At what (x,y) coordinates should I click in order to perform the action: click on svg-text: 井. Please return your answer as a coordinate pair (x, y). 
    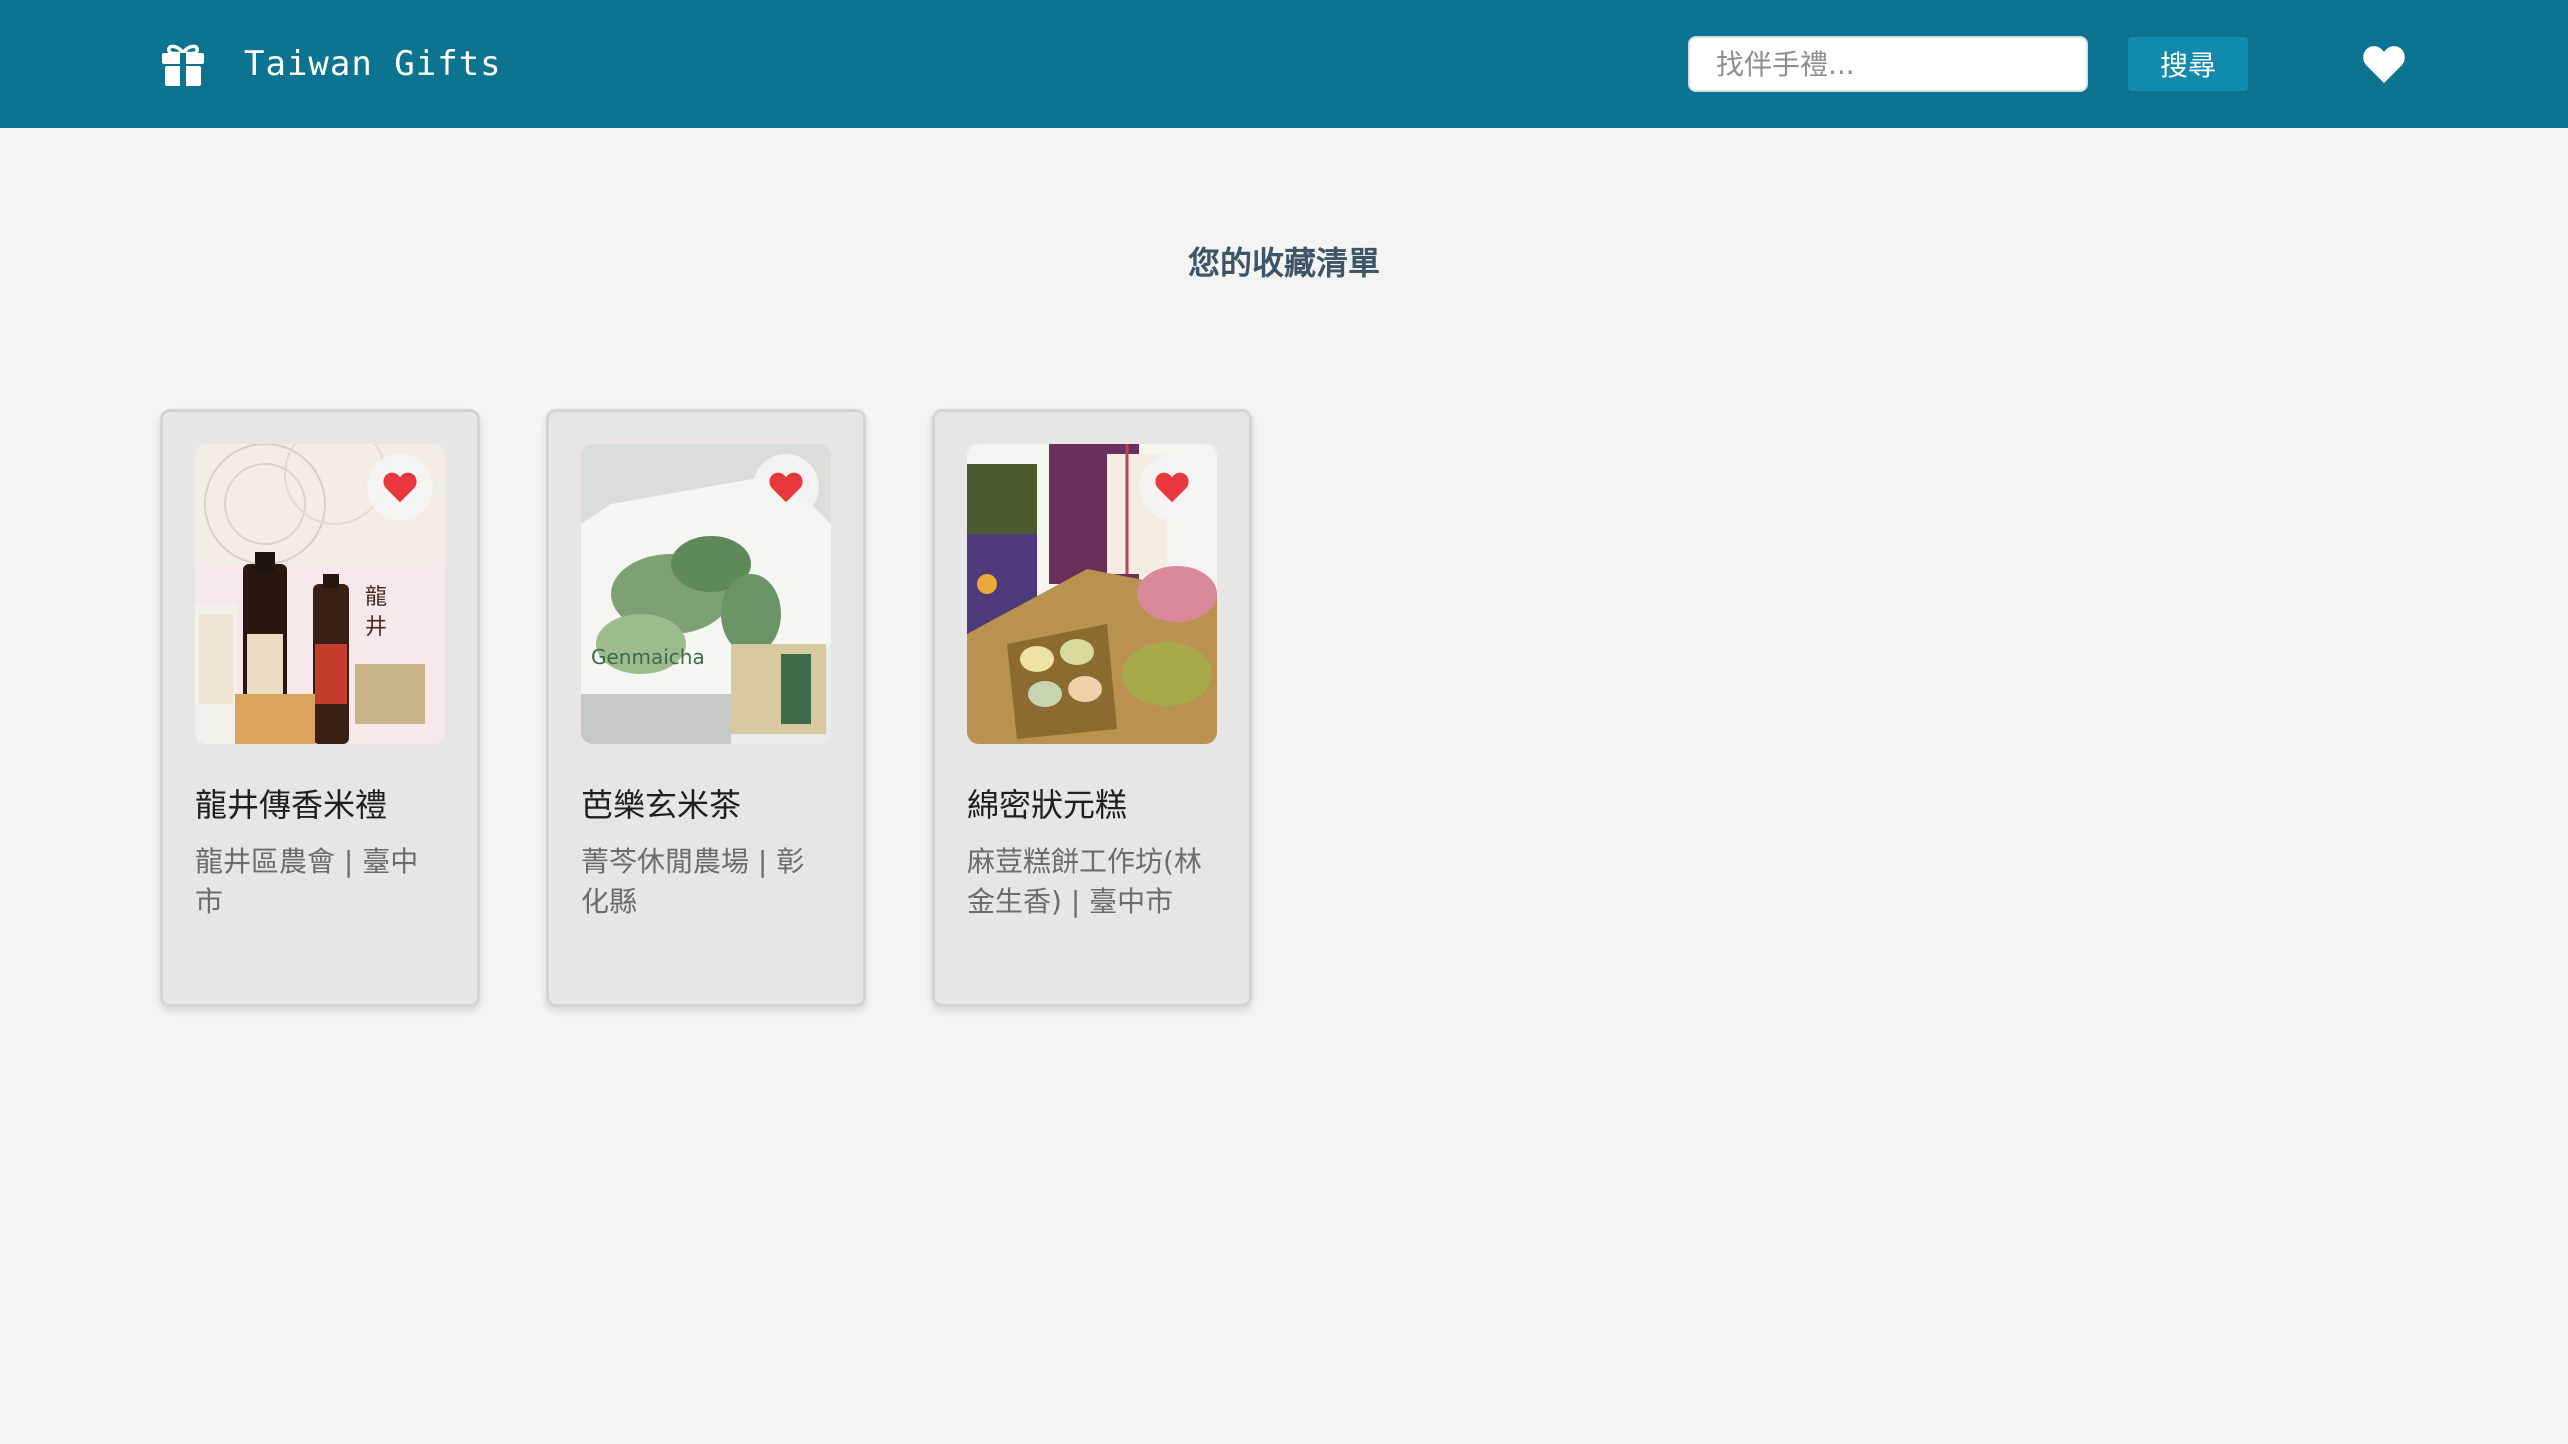
    Looking at the image, I should click on (376, 627).